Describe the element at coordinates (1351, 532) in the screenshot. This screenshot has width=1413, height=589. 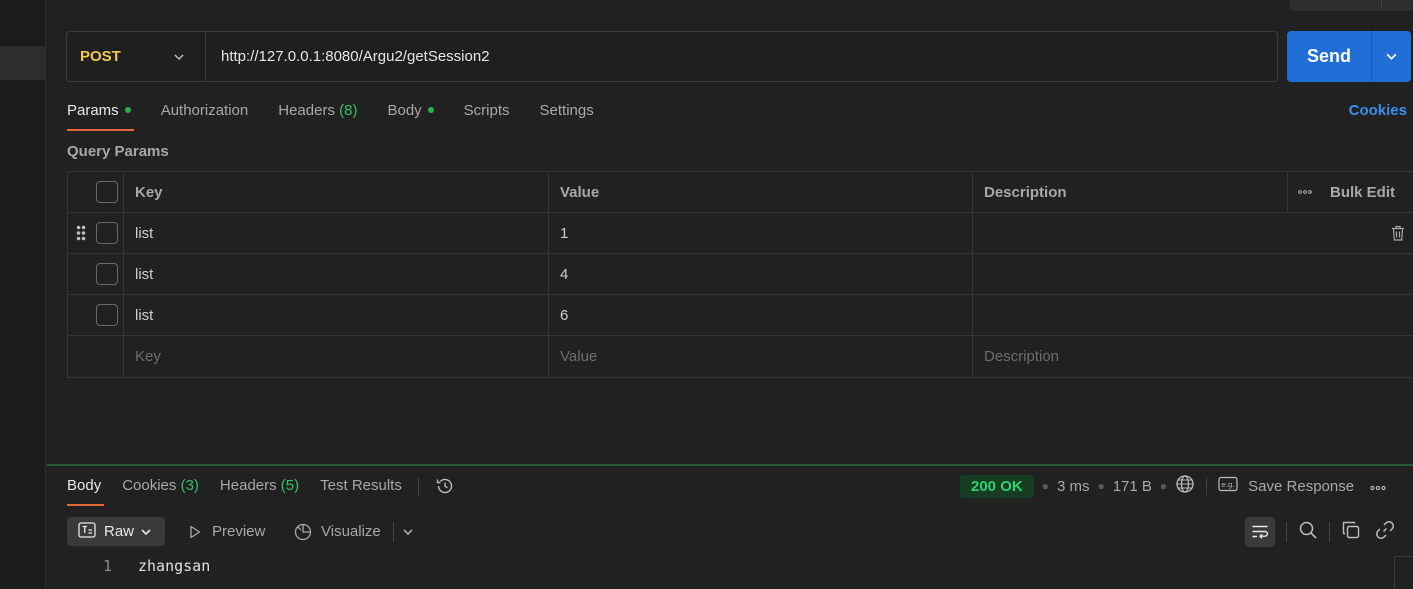
I see `copy-icon` at that location.